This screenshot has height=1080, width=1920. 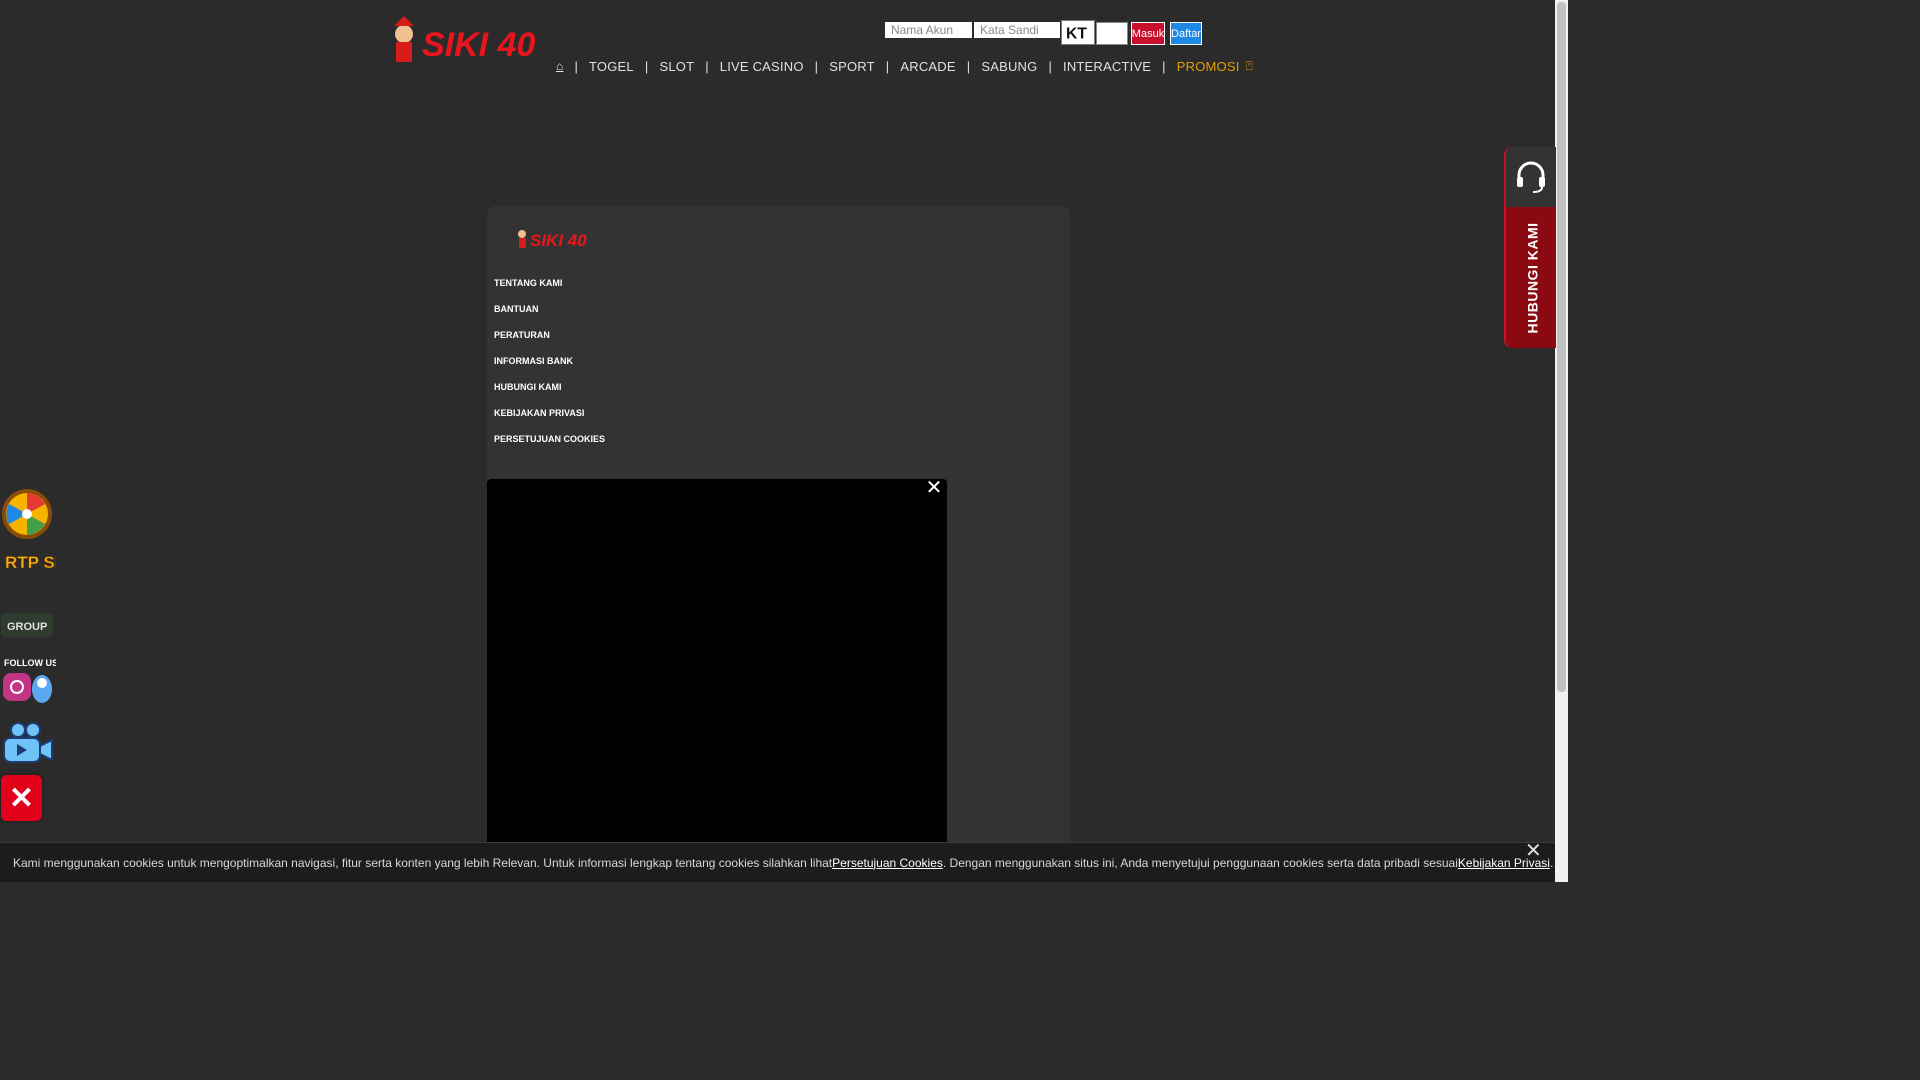 I want to click on headset-icon, so click(x=1531, y=177).